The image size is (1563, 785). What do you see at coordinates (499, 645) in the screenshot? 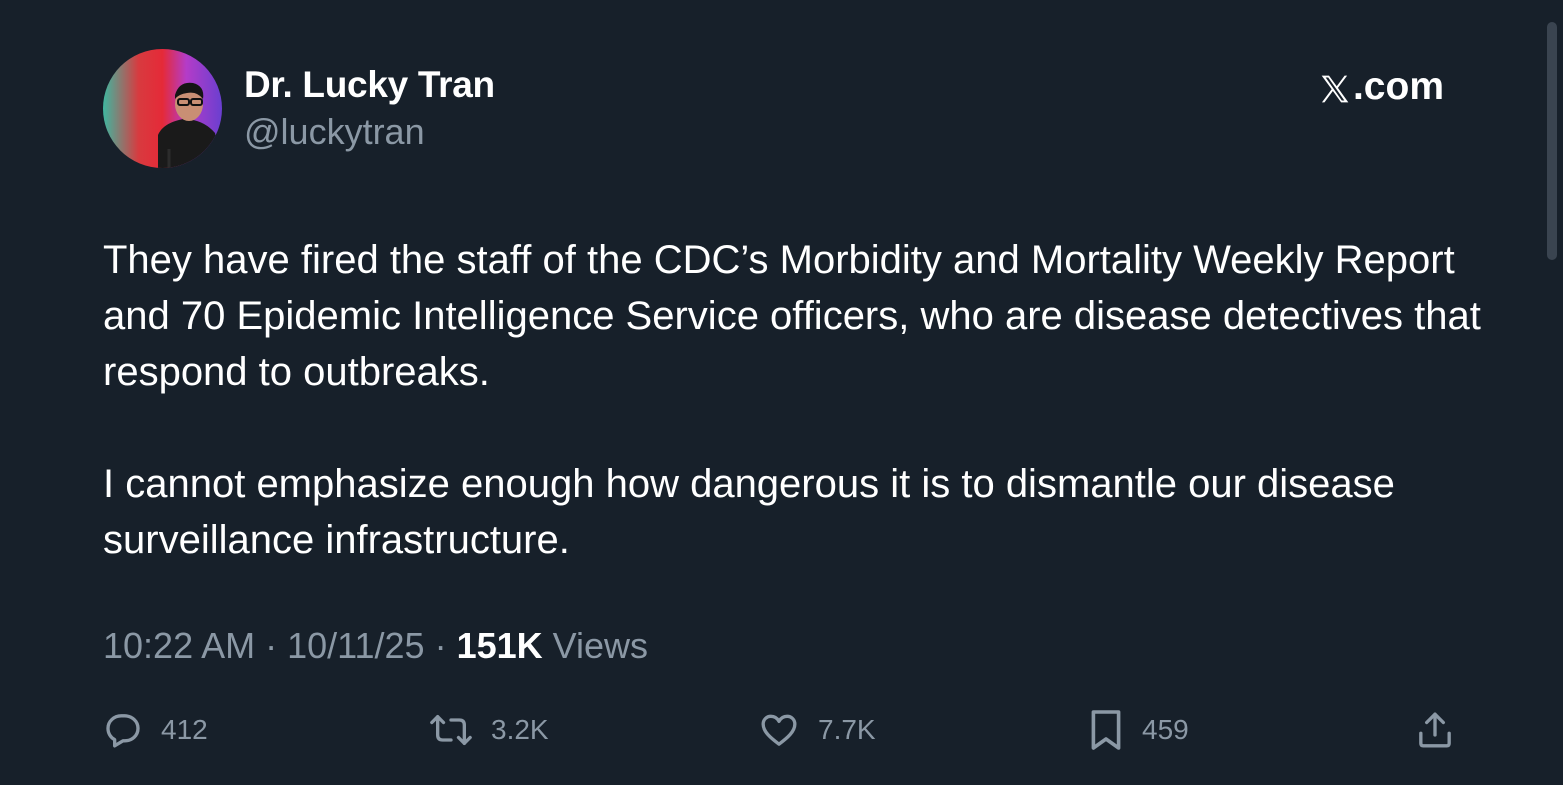
I see `views-count: 151K` at bounding box center [499, 645].